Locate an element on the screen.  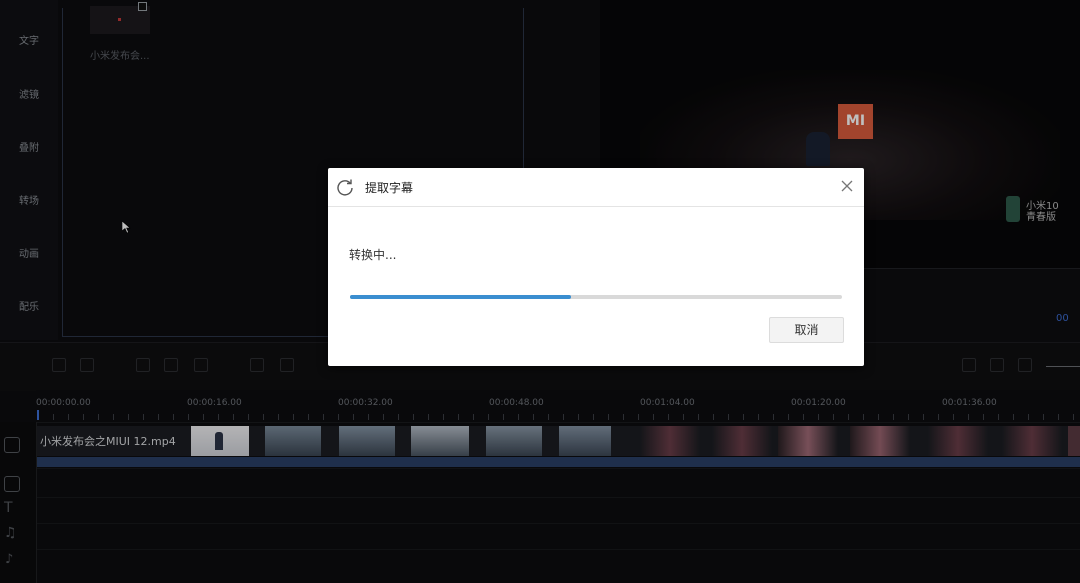
progress-fill is located at coordinates (461, 297).